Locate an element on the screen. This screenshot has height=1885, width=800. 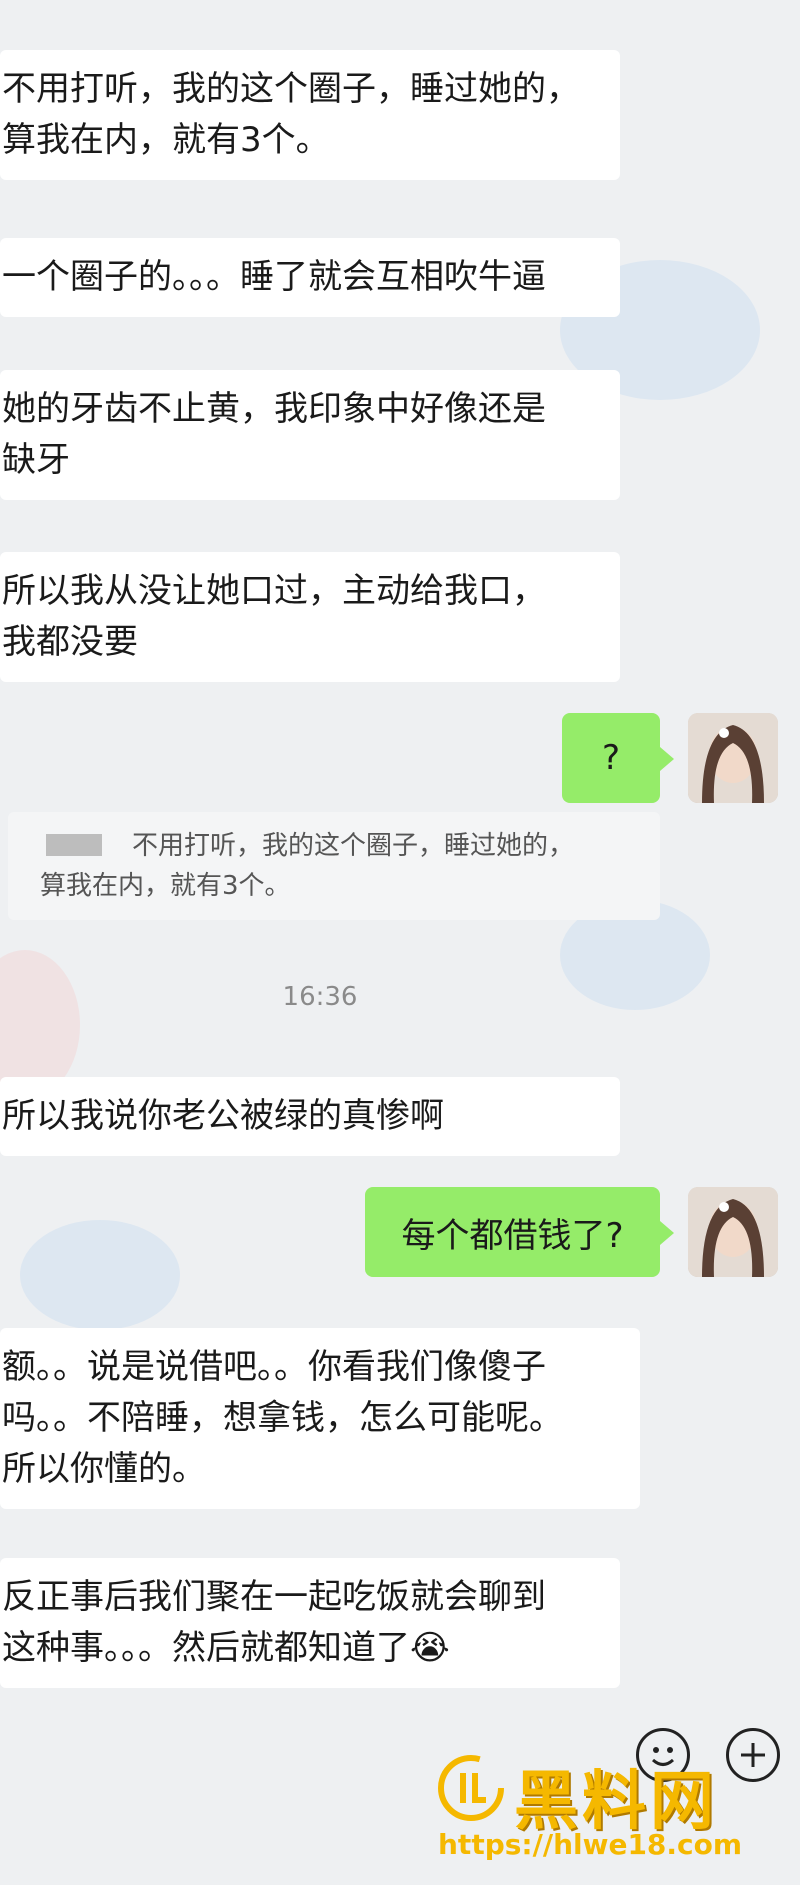
message-line: 所以你懂的。 is located at coordinates (104, 1469).